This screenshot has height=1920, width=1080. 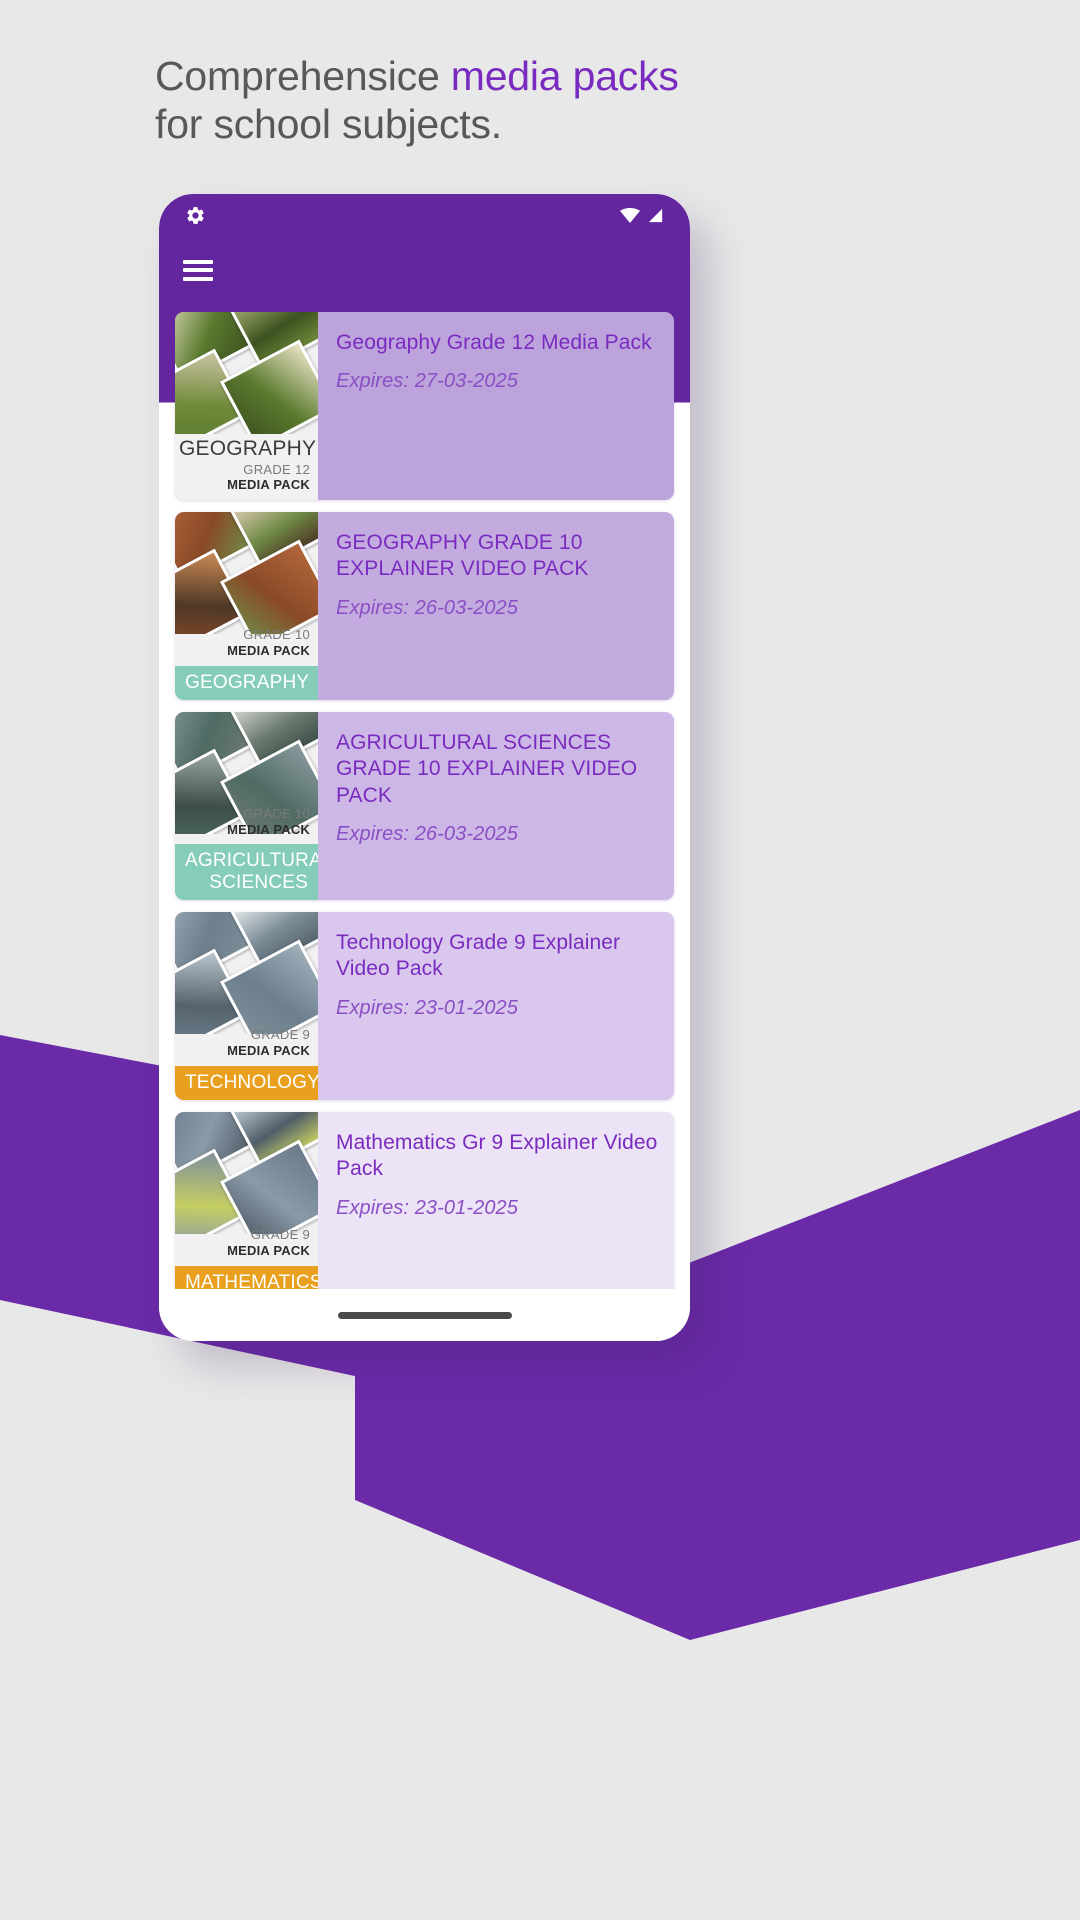 What do you see at coordinates (246, 573) in the screenshot?
I see `potted-plants-cart-photo` at bounding box center [246, 573].